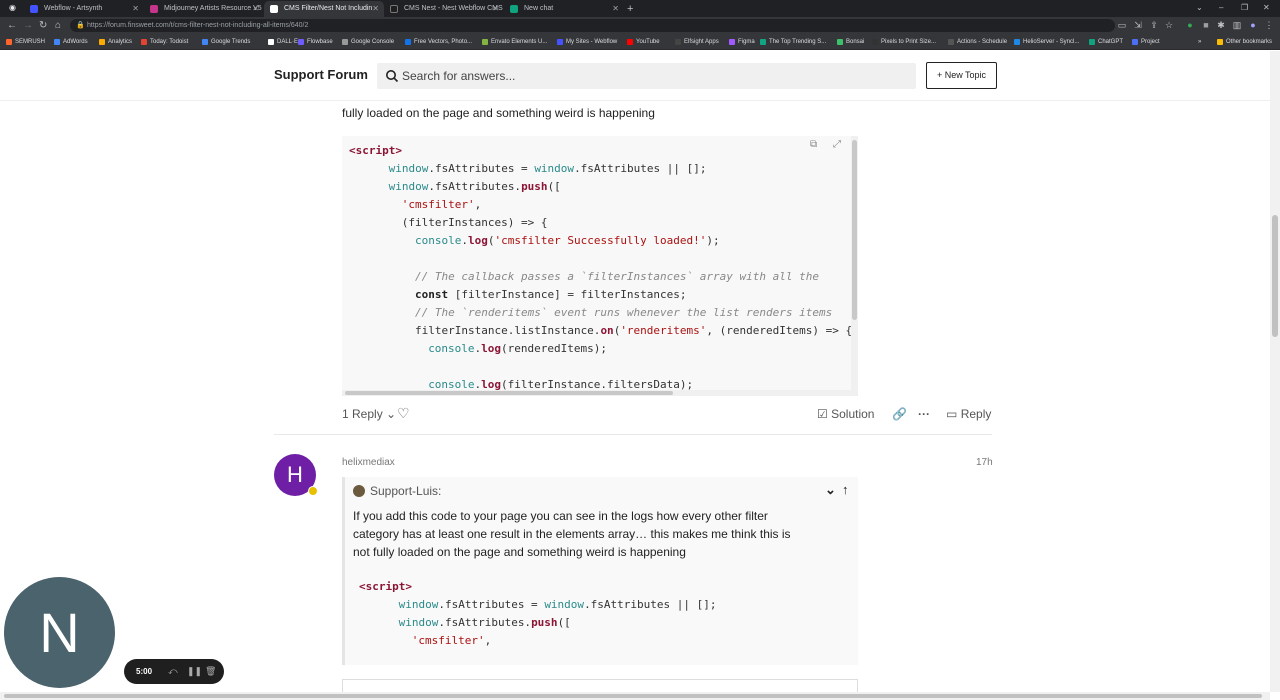 The image size is (1280, 700). What do you see at coordinates (813, 144) in the screenshot?
I see `copy-code-icon: ⧉` at bounding box center [813, 144].